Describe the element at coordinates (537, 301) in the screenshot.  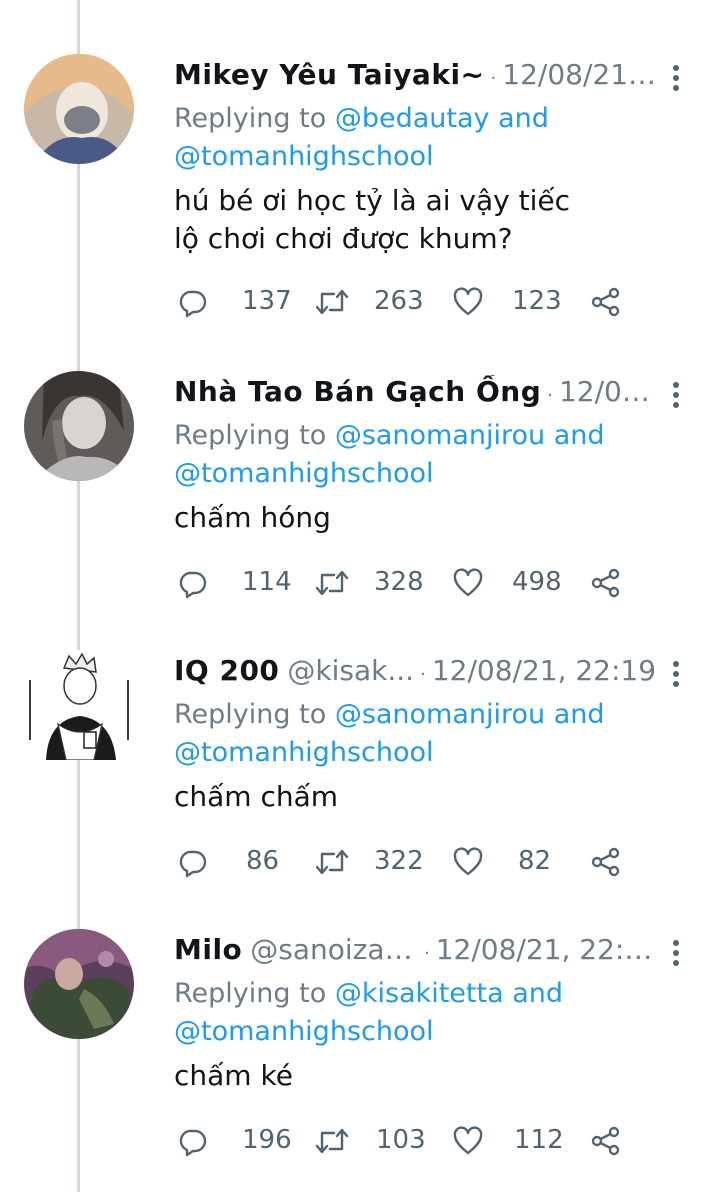
I see `like-count: 123` at that location.